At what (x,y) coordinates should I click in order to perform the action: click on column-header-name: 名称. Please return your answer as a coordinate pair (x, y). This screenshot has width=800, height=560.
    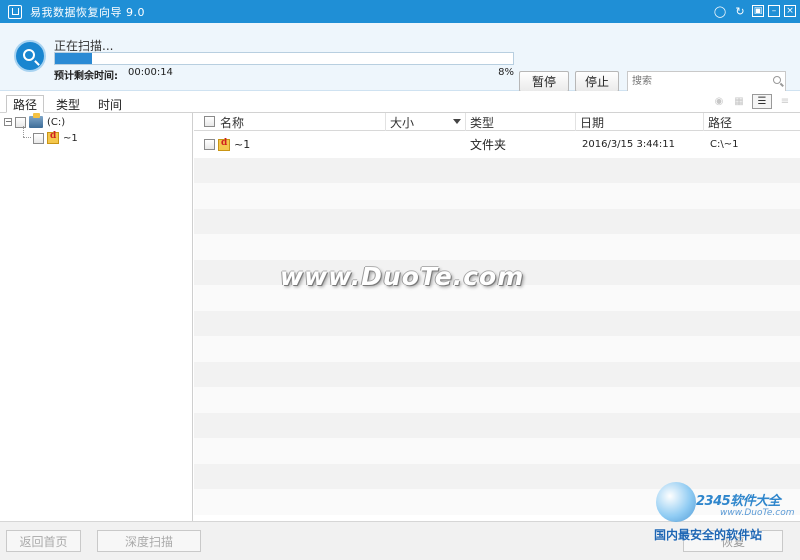
    Looking at the image, I should click on (295, 122).